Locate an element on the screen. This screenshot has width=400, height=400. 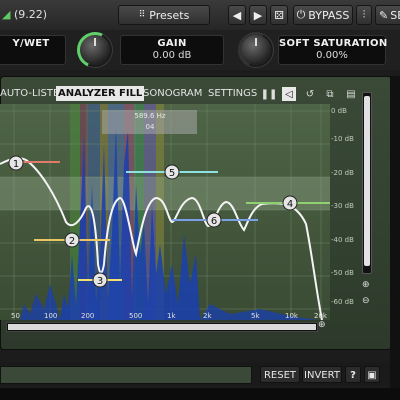
previous-preset-button: ◀ is located at coordinates (237, 15).